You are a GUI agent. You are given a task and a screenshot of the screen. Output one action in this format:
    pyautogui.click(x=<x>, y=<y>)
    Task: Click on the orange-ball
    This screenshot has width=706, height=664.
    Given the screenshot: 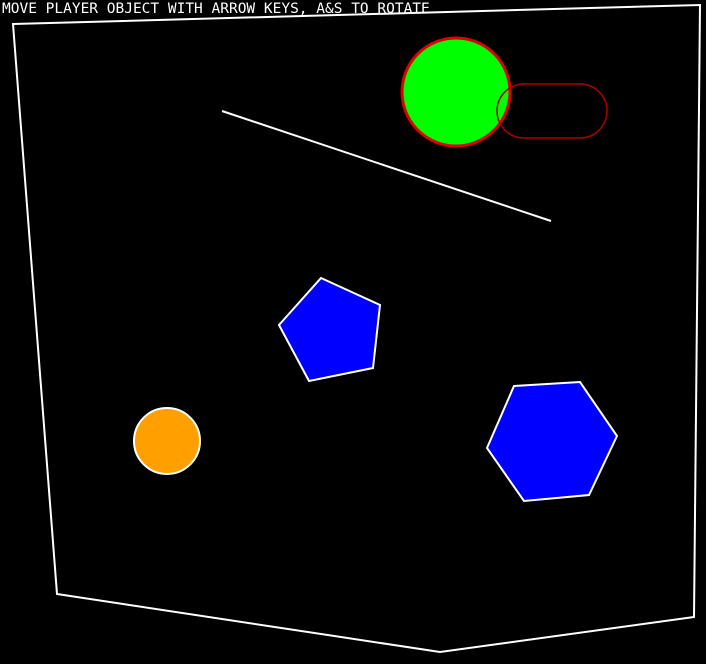 What is the action you would take?
    pyautogui.click(x=167, y=441)
    